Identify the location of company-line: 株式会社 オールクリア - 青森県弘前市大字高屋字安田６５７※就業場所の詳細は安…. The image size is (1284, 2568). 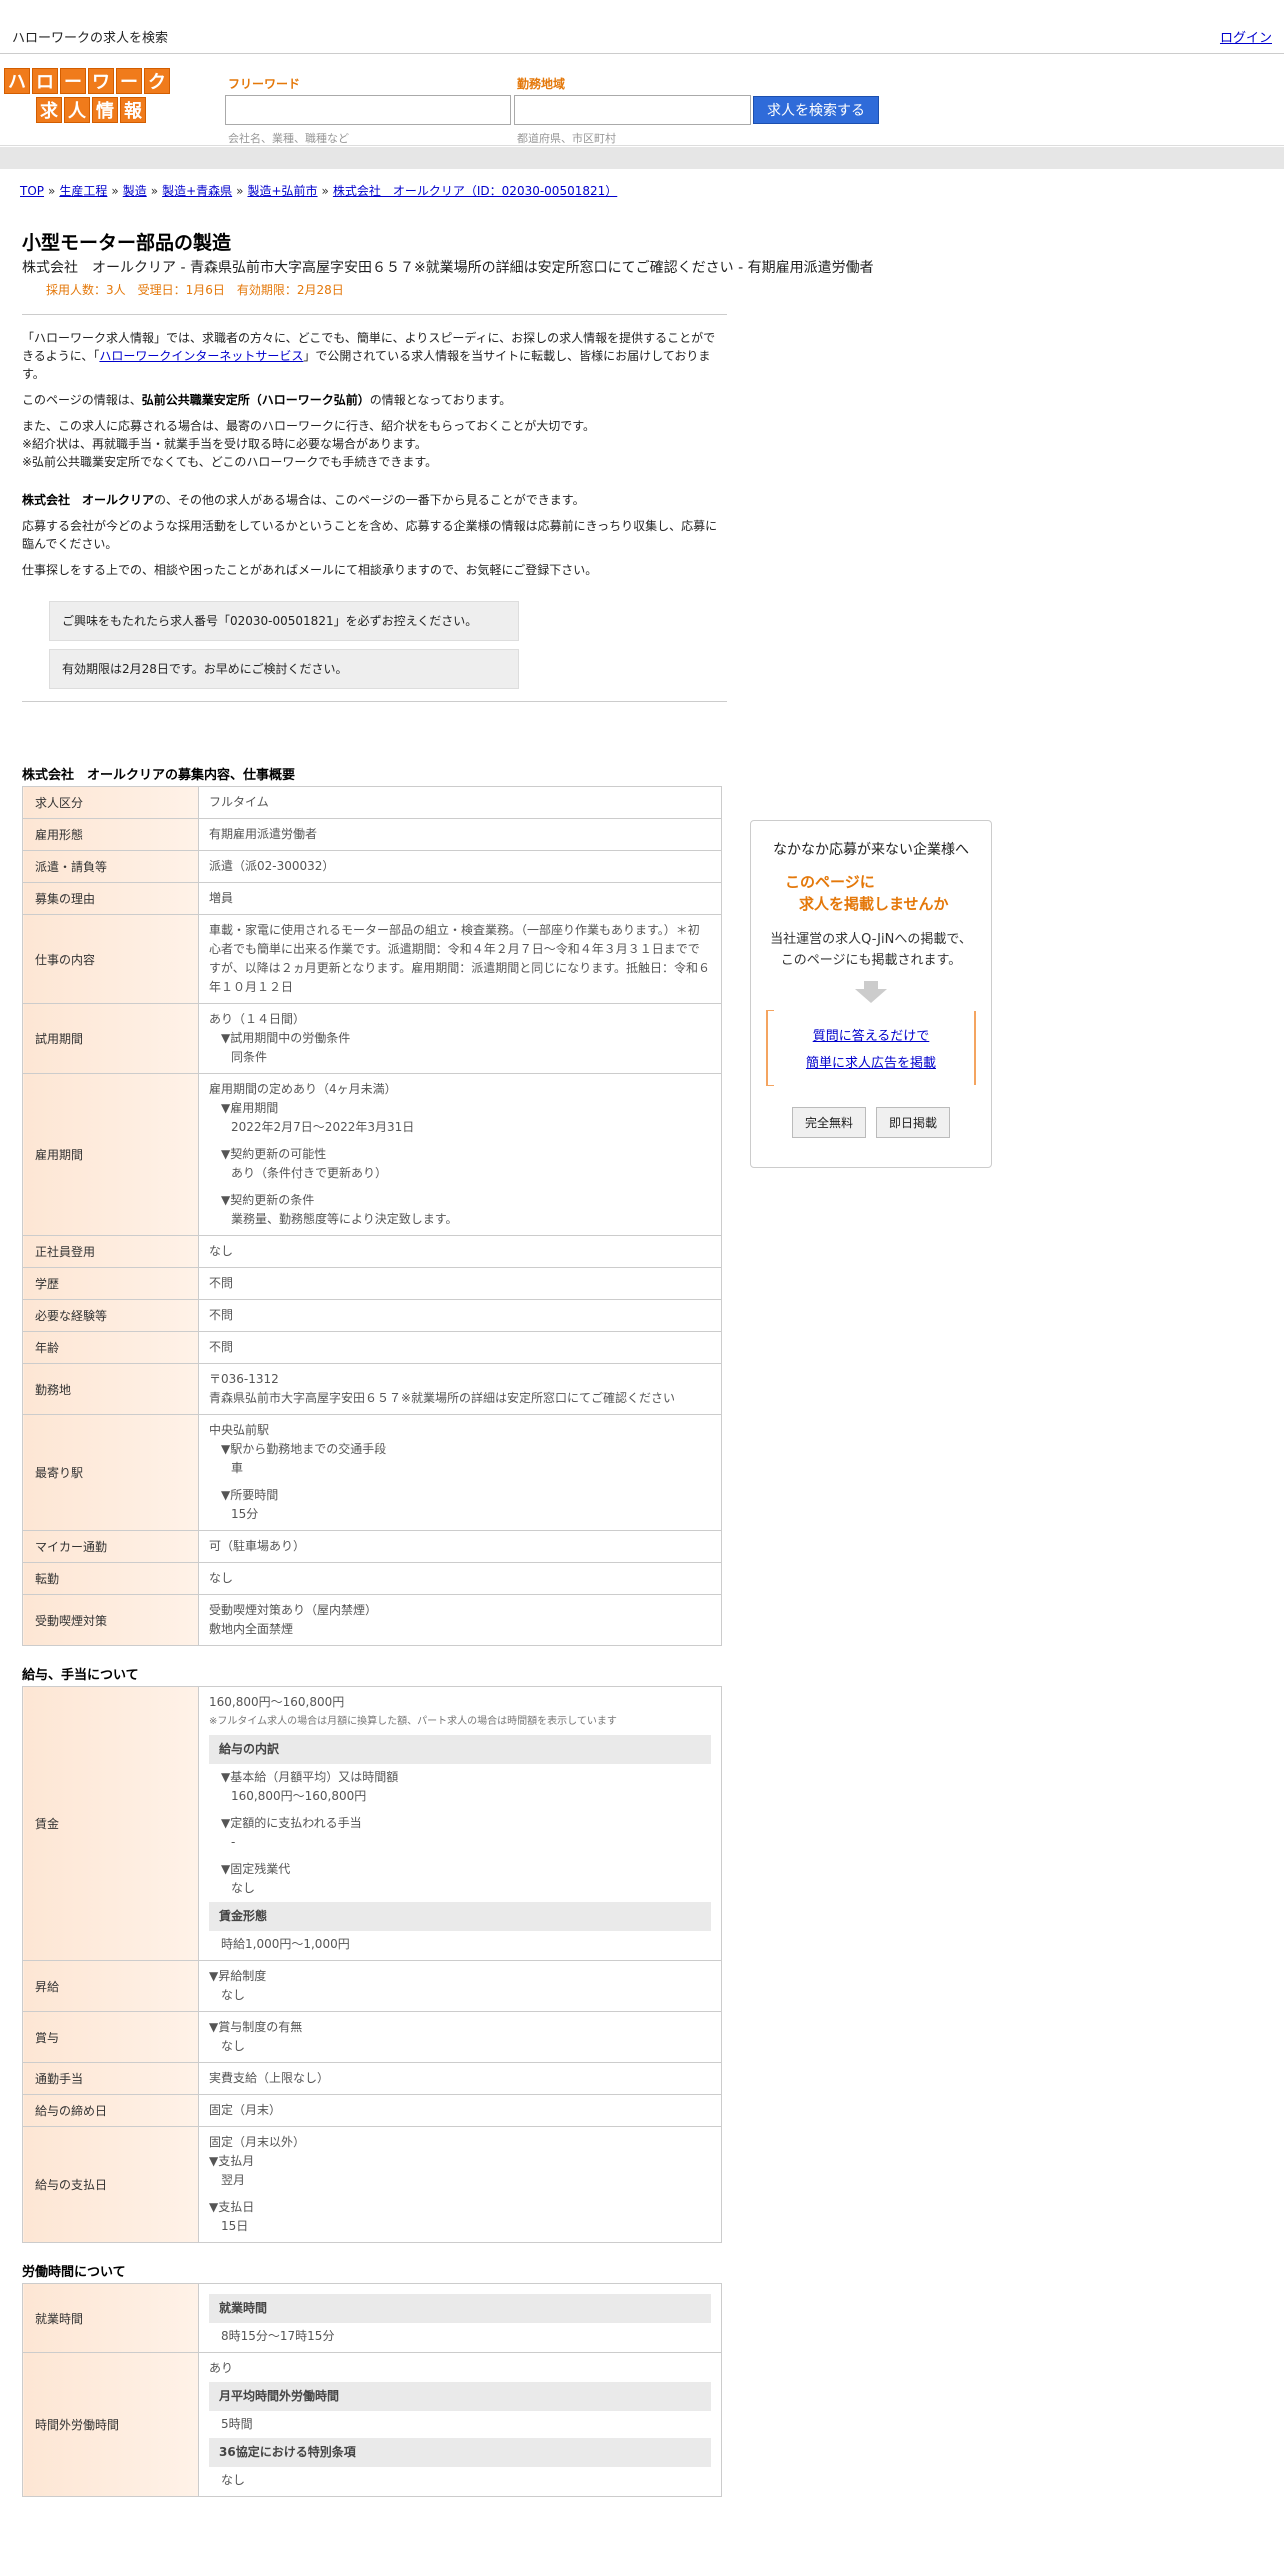
(448, 268).